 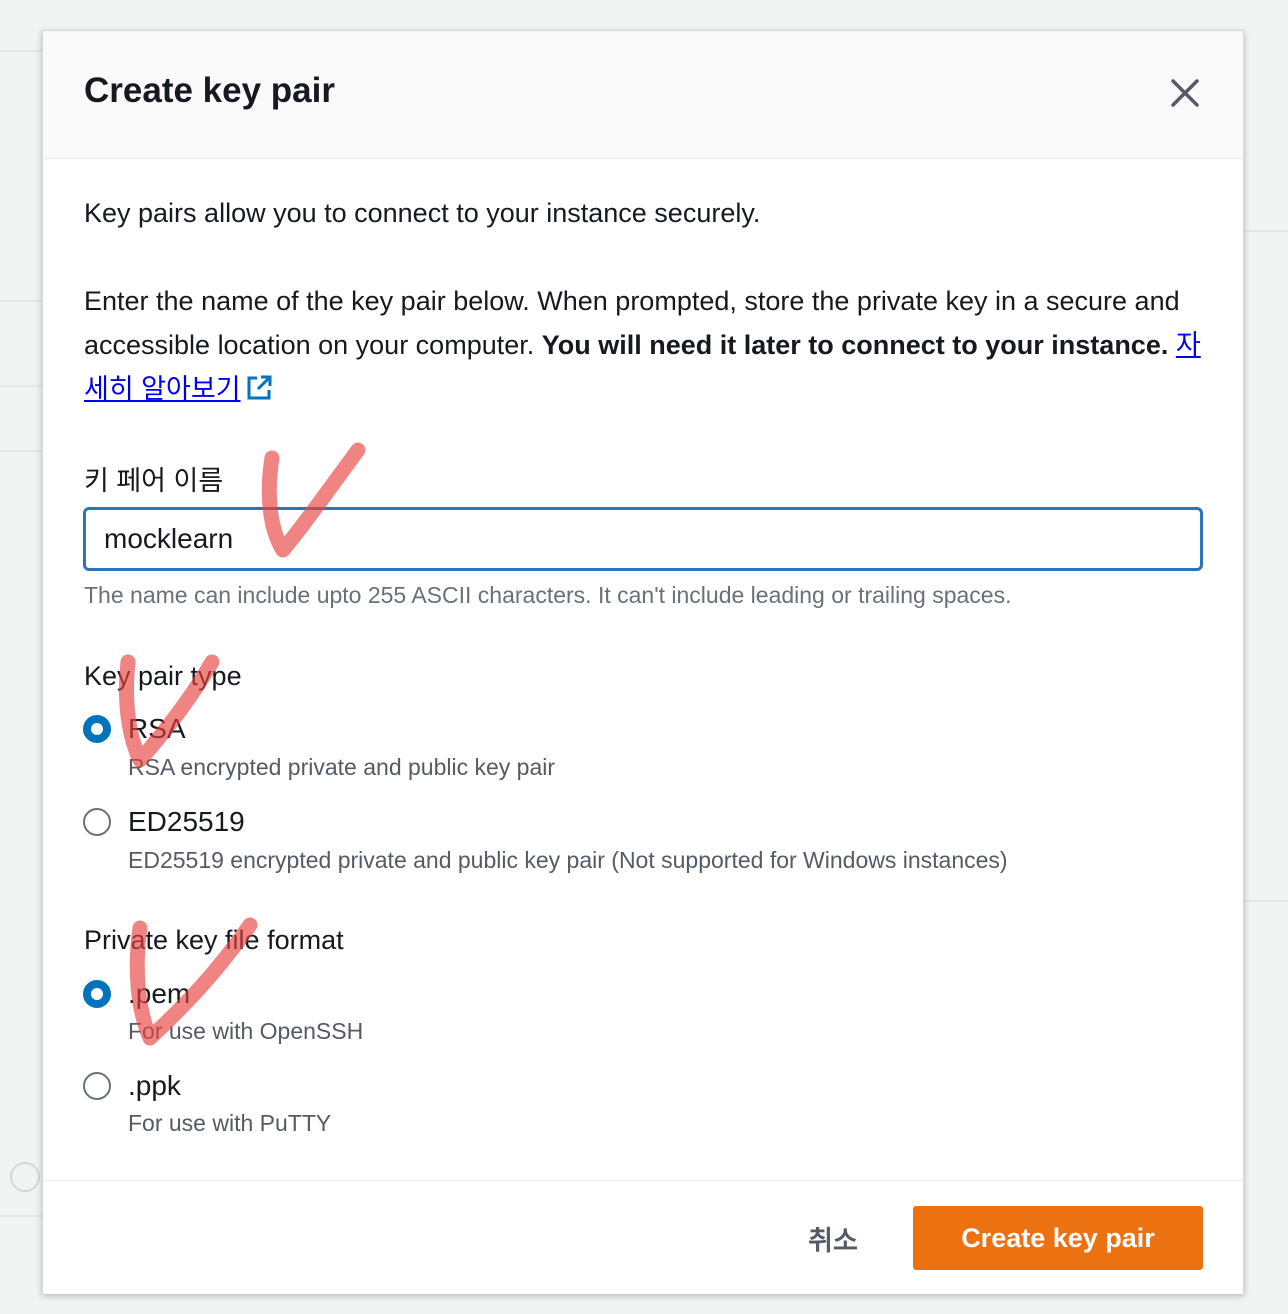 I want to click on background-radio, so click(x=25, y=1177).